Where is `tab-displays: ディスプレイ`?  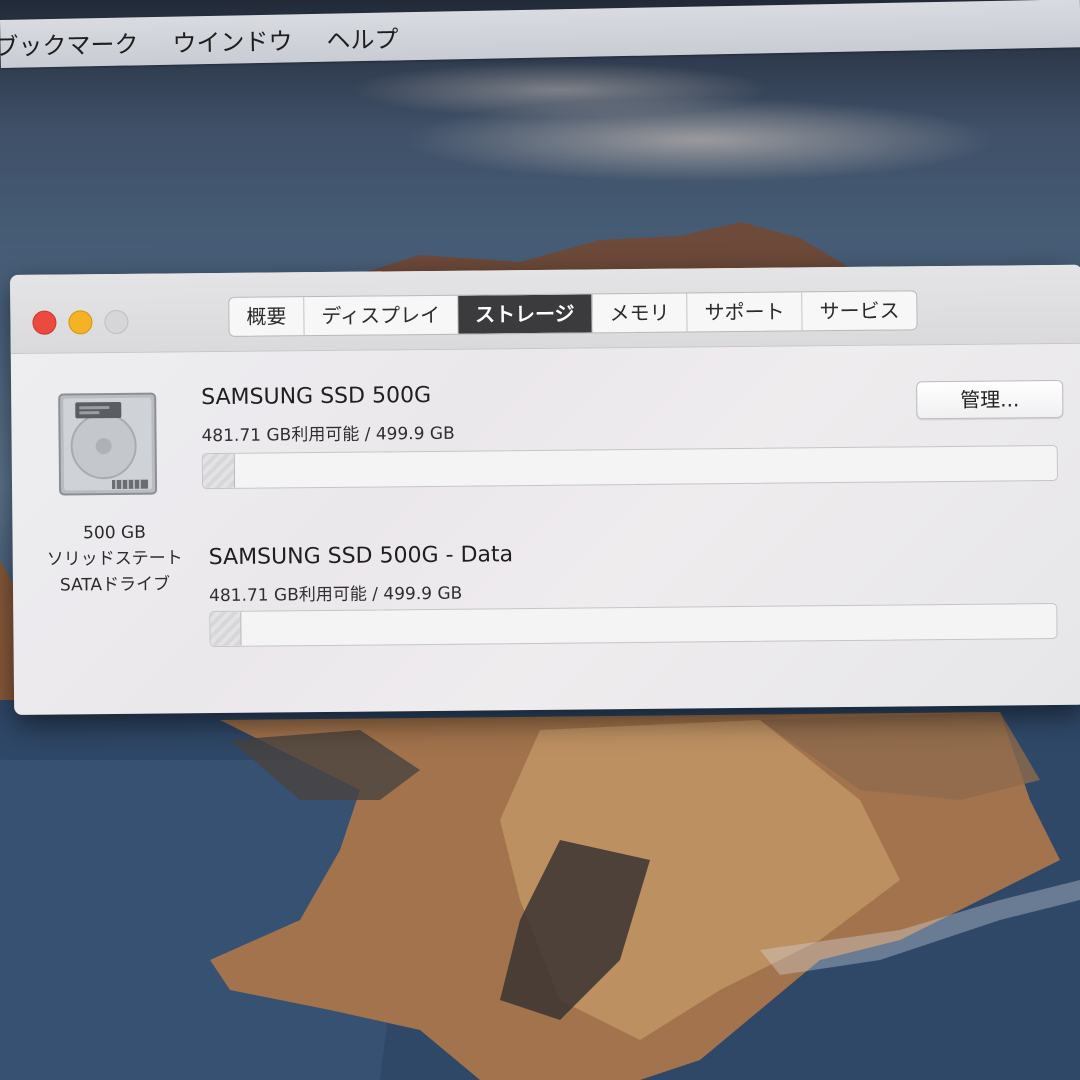 tab-displays: ディスプレイ is located at coordinates (381, 315).